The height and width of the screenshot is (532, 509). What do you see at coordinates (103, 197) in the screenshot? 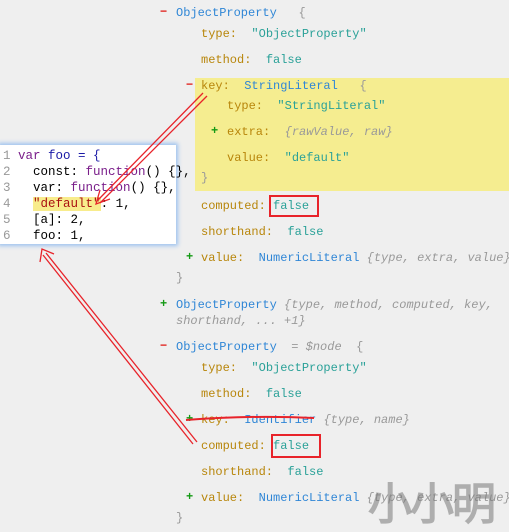
I see `arrow-head` at bounding box center [103, 197].